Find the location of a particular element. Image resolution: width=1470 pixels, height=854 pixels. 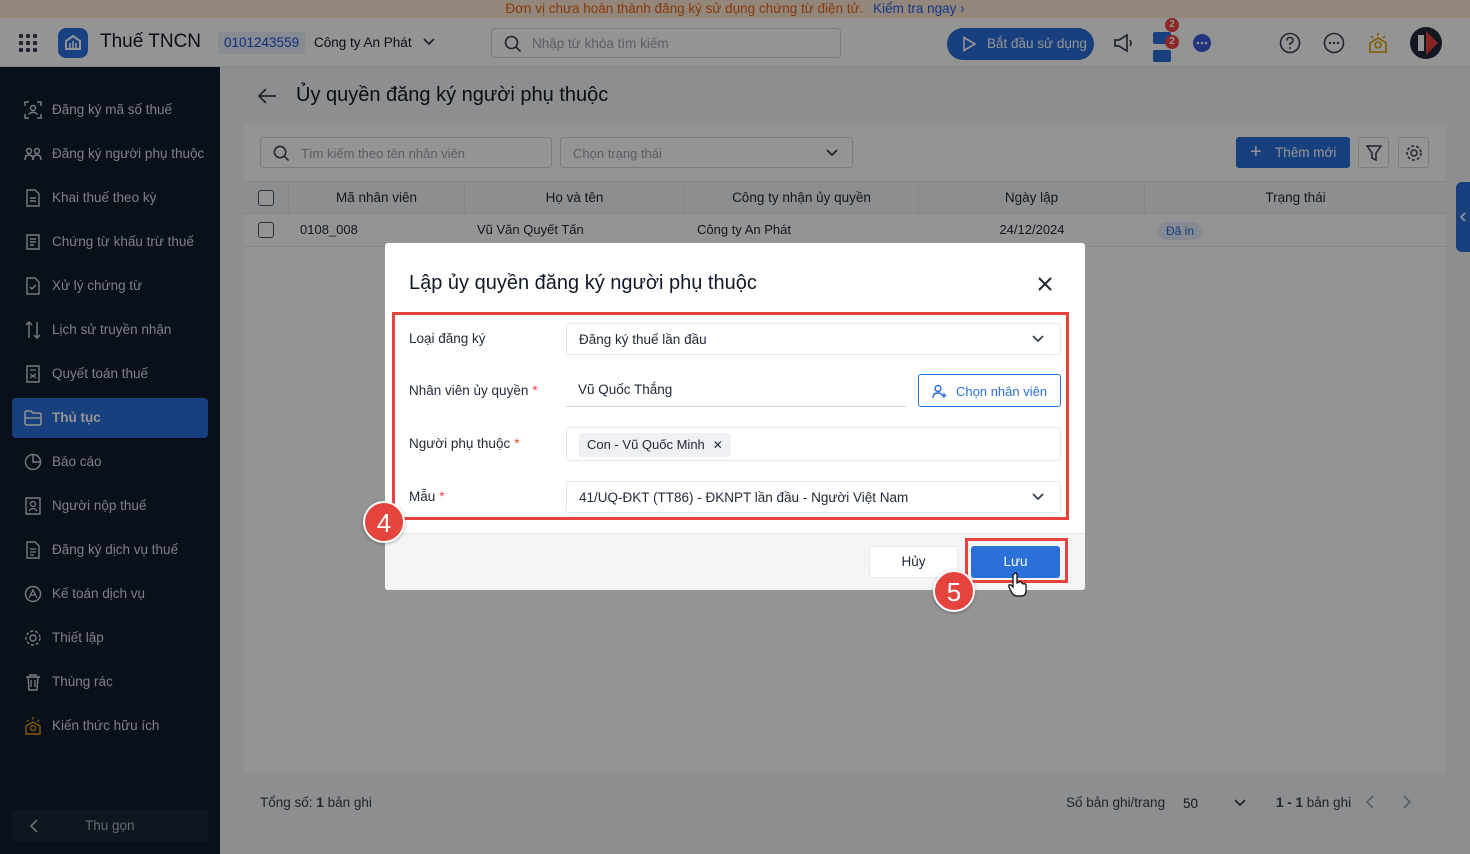

step-4-marker: 4 is located at coordinates (384, 522).